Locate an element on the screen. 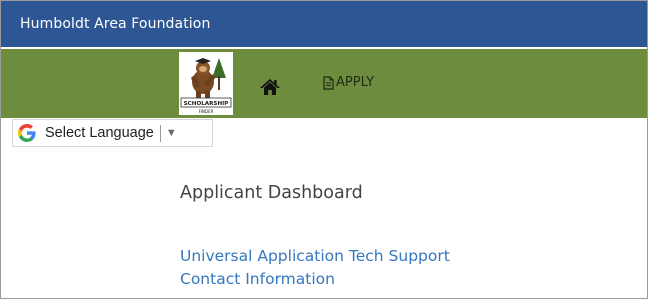 This screenshot has width=648, height=299. document-icon is located at coordinates (328, 82).